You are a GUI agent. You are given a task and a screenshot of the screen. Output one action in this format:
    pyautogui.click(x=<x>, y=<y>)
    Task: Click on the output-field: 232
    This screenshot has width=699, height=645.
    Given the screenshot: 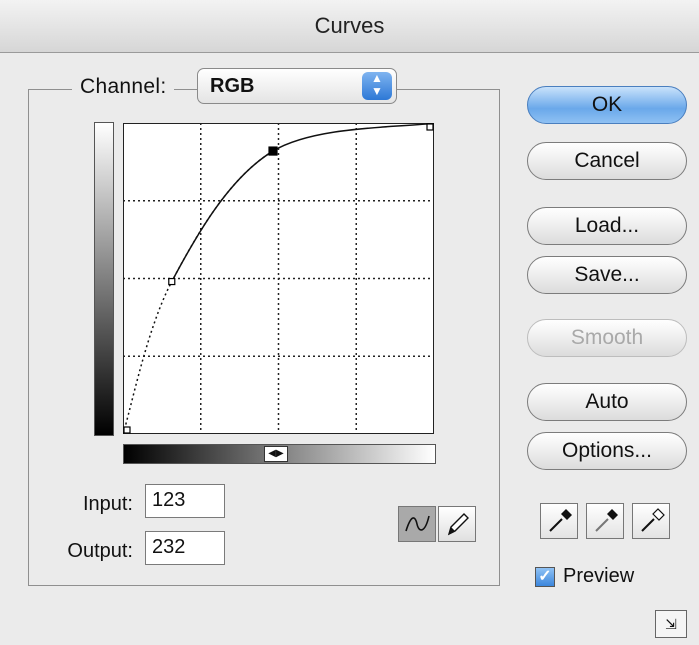 What is the action you would take?
    pyautogui.click(x=185, y=548)
    